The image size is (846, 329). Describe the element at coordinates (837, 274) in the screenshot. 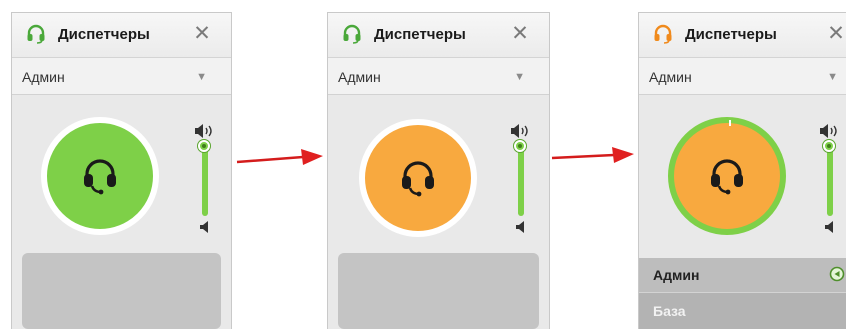

I see `play-circle-icon` at that location.